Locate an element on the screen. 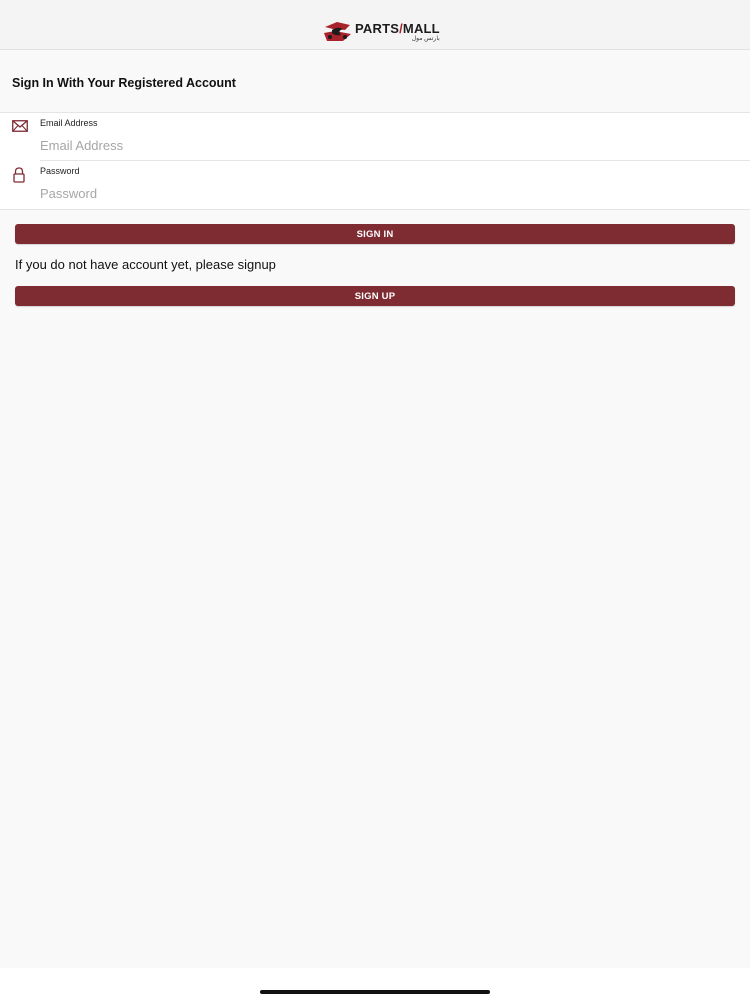 Image resolution: width=750 pixels, height=1000 pixels. logo-text-main: PARTS is located at coordinates (377, 28).